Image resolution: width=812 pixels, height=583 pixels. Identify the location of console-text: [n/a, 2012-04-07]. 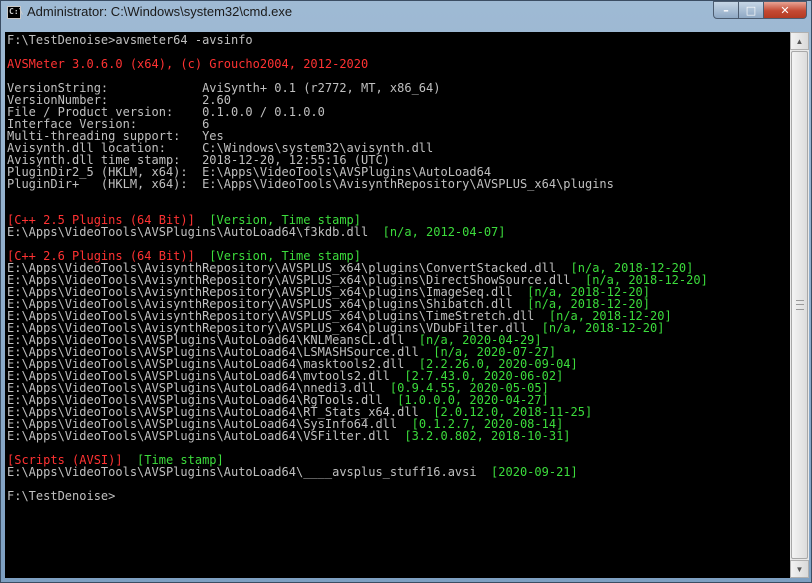
(437, 232).